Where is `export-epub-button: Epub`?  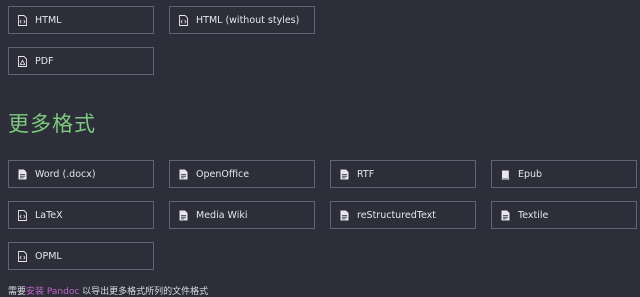
export-epub-button: Epub is located at coordinates (564, 174).